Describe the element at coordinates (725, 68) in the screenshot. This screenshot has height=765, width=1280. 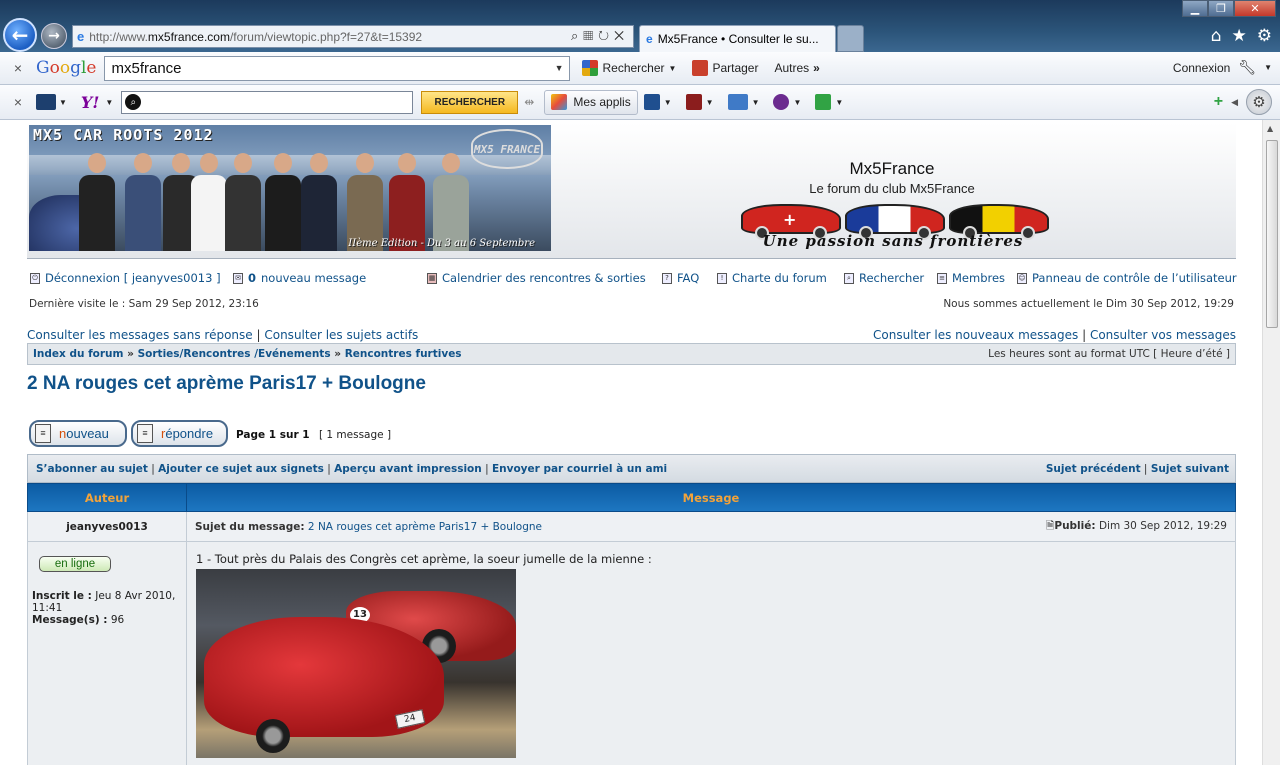
I see `partager-button: Partager` at that location.